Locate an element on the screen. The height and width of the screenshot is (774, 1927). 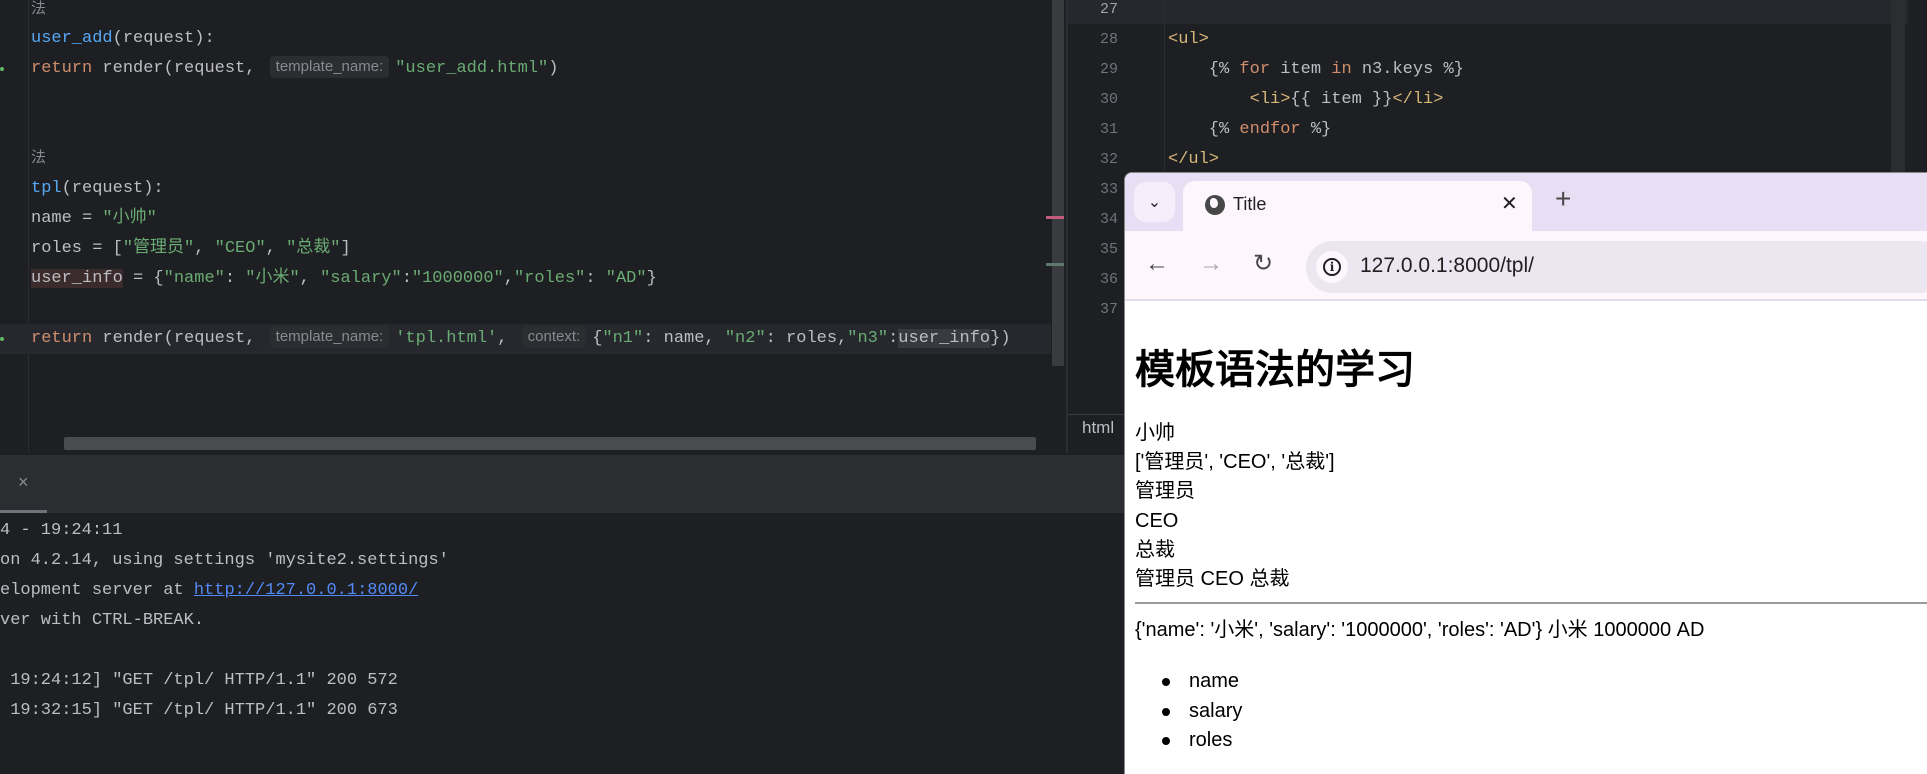
code-token: "小帅" is located at coordinates (129, 218).